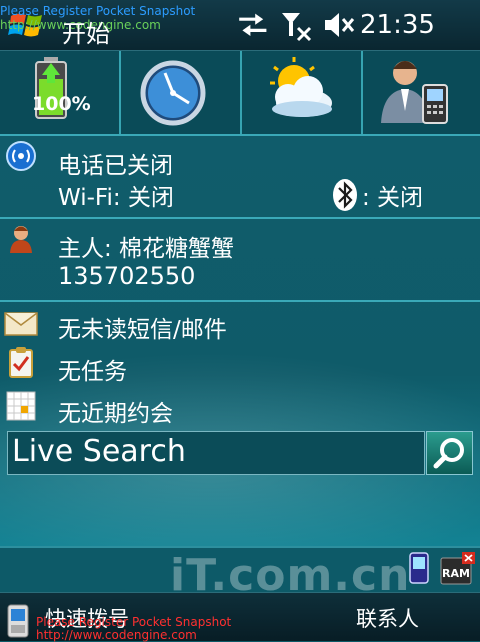 The width and height of the screenshot is (480, 642). I want to click on wireless-manager-icon, so click(21, 156).